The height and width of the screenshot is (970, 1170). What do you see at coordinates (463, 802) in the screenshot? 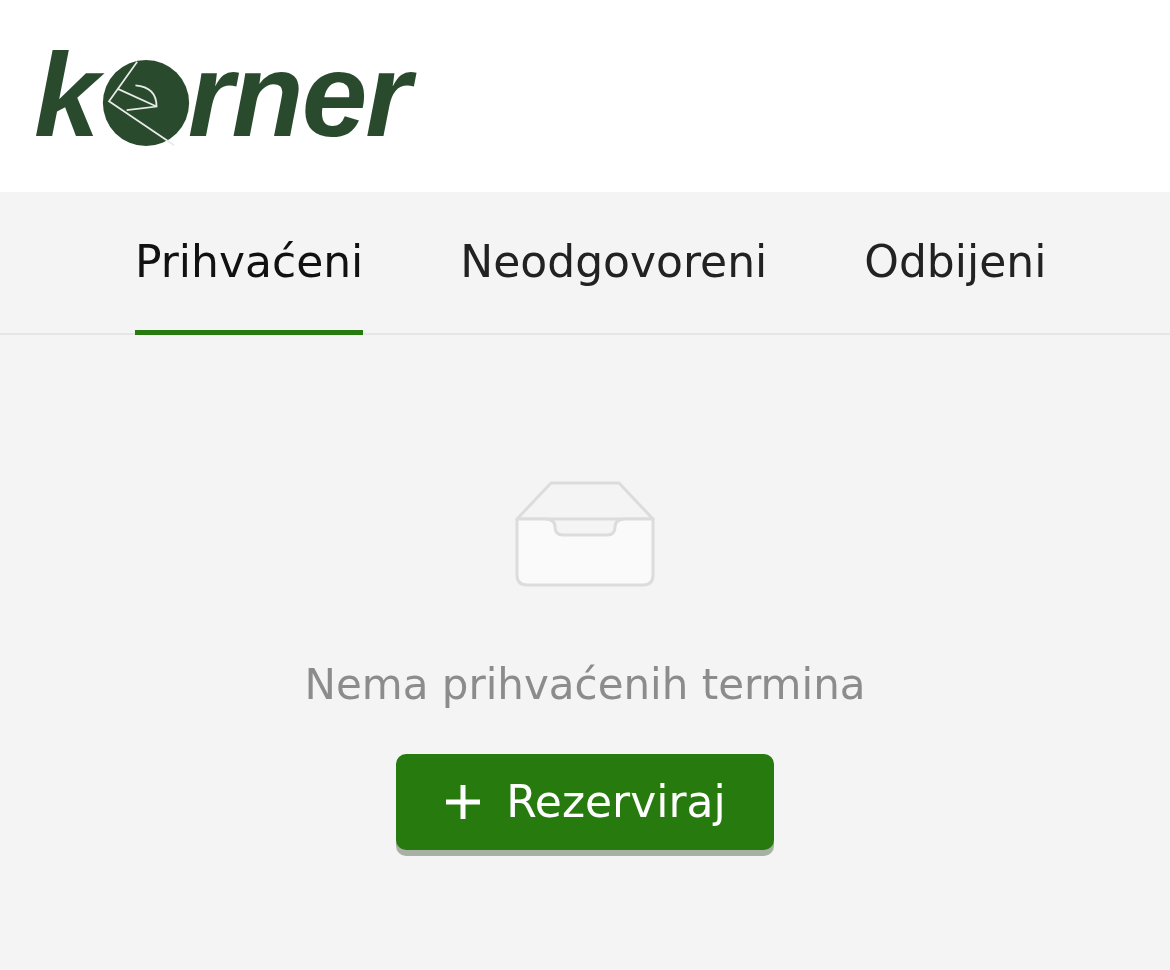
I see `plus-icon` at bounding box center [463, 802].